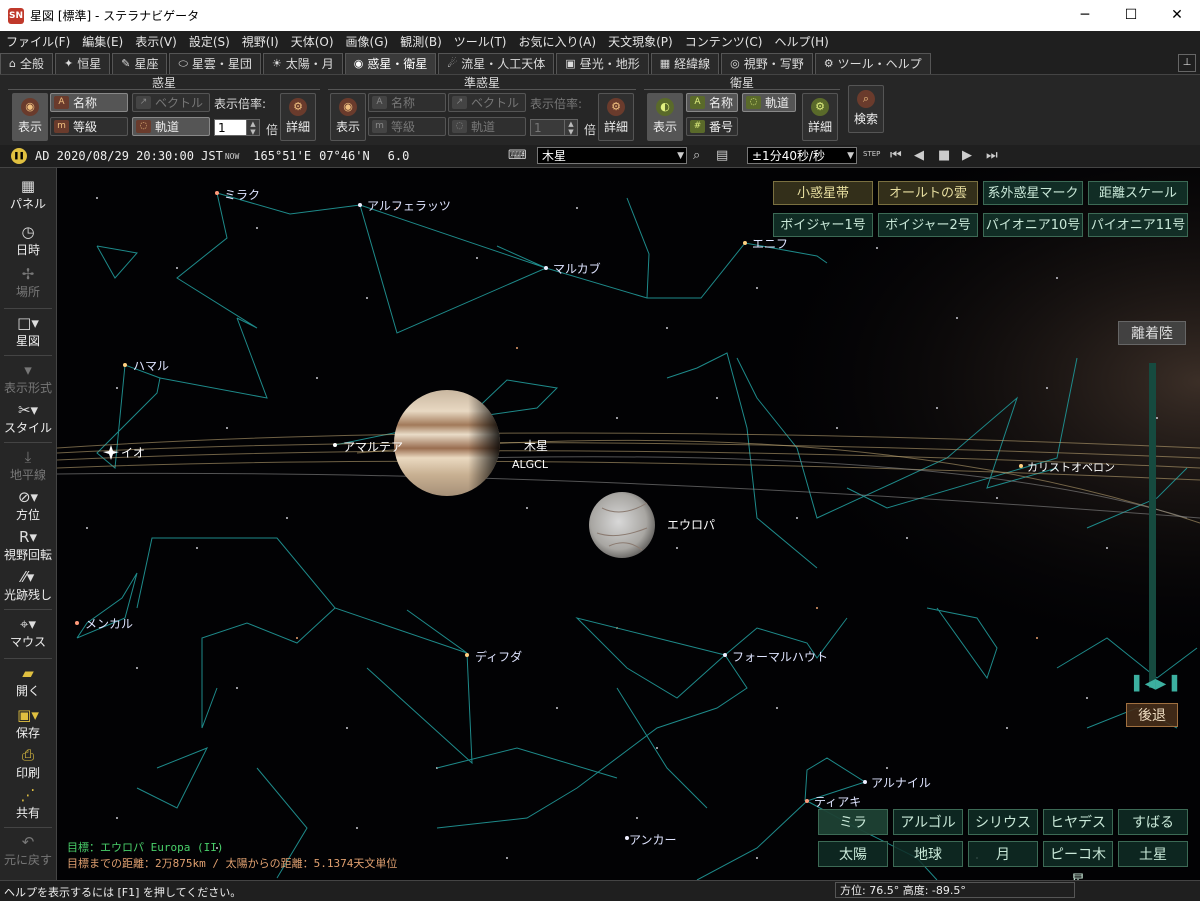 The height and width of the screenshot is (901, 1200). Describe the element at coordinates (780, 656) in the screenshot. I see `star-label-fomalhaut: フォーマルハウト` at that location.